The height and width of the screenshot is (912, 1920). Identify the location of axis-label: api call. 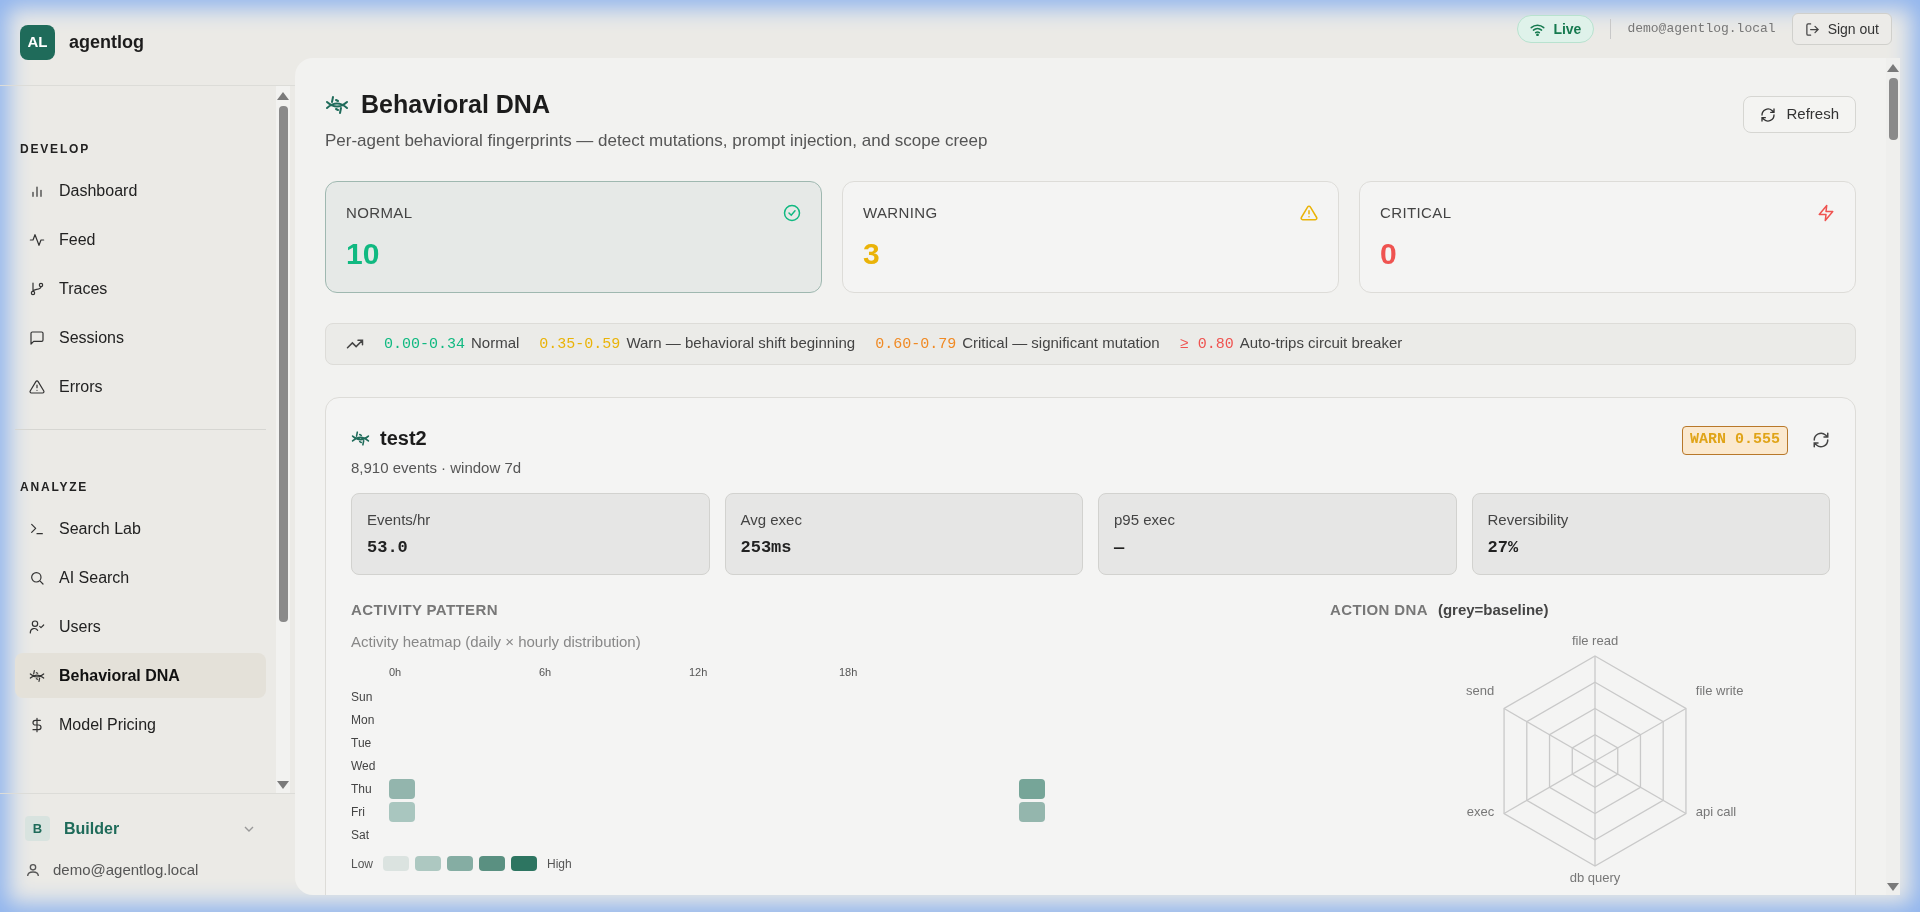
(1716, 811).